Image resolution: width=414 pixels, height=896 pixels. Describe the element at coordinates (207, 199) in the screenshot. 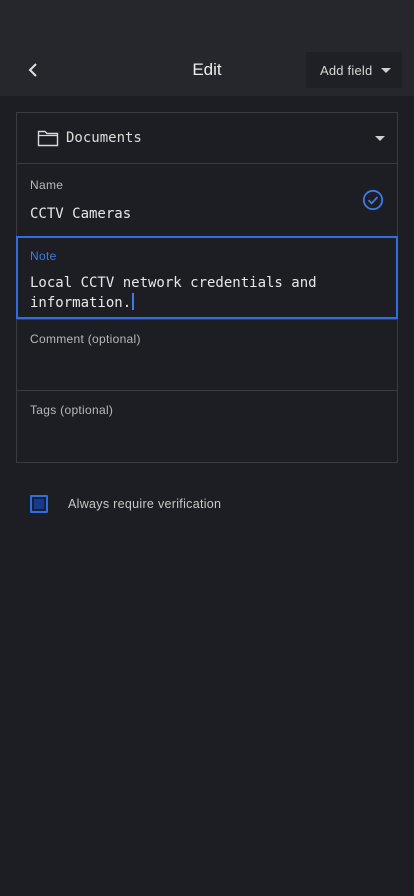

I see `name-field: Name CCTV Cameras` at that location.